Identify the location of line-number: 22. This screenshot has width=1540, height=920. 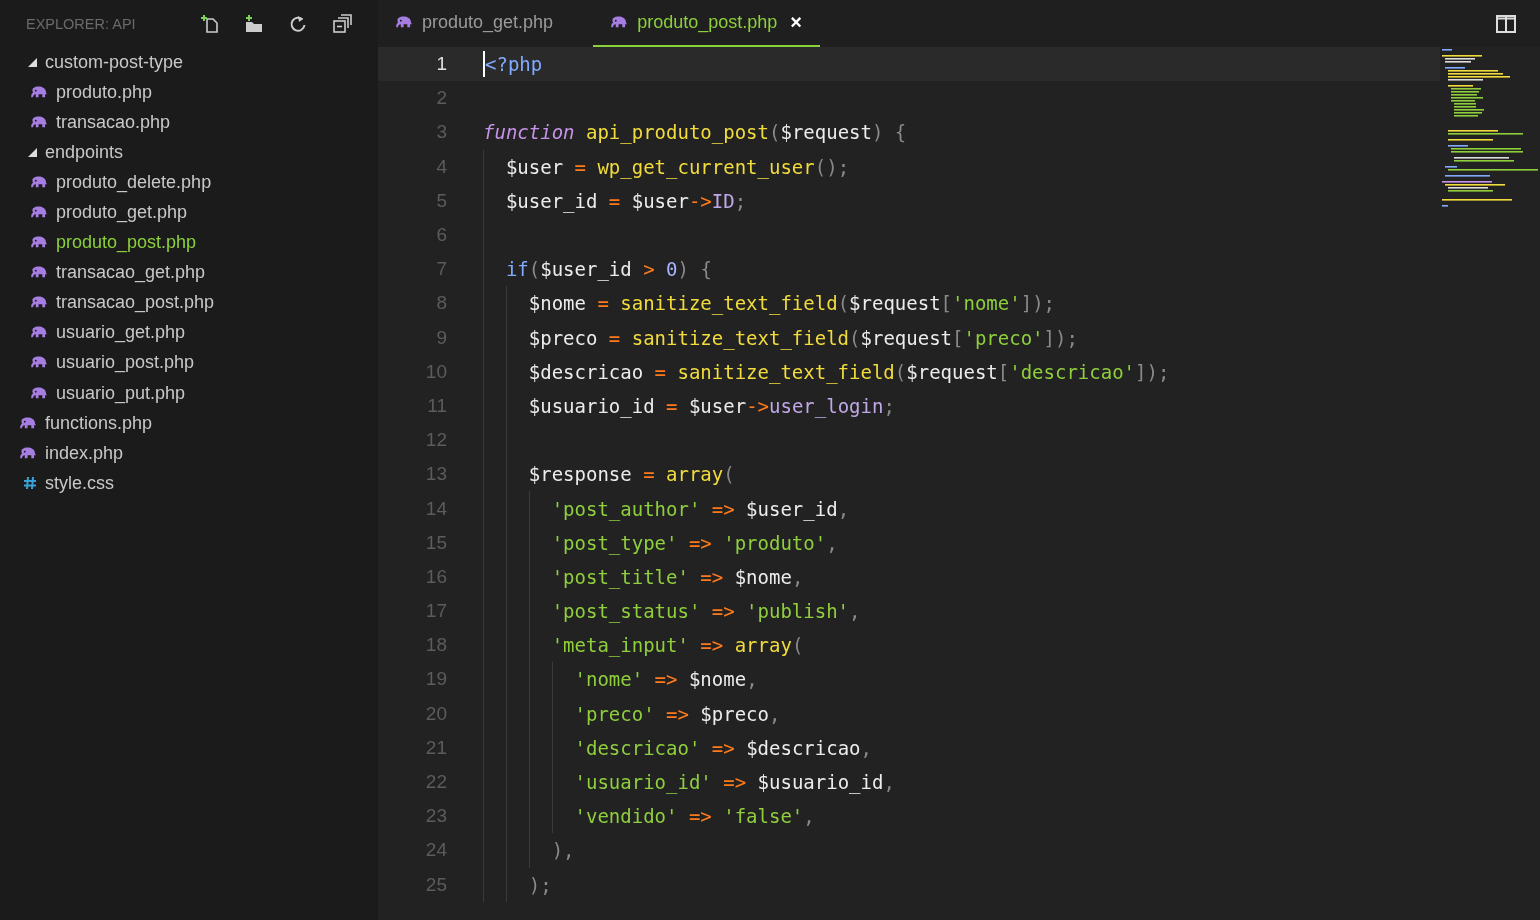
(436, 782).